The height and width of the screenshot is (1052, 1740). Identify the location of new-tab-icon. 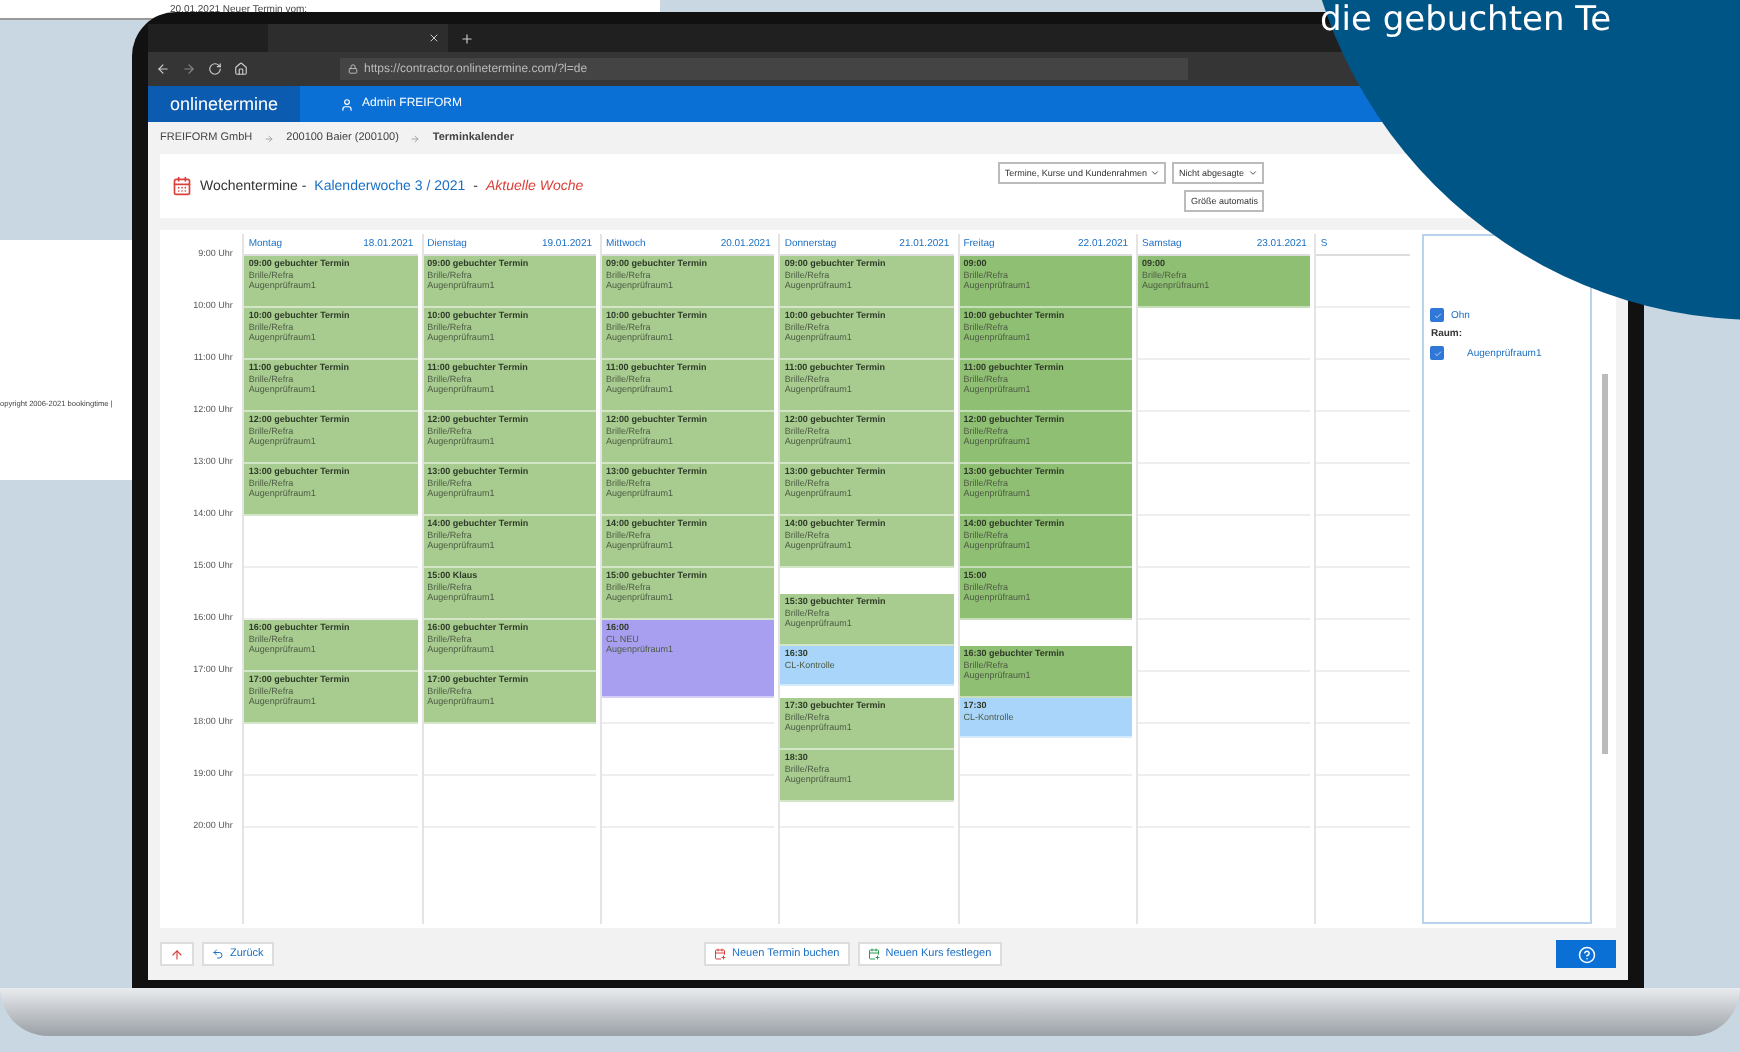
(467, 38).